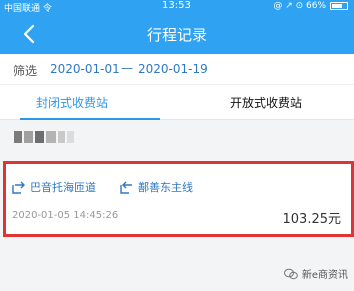  What do you see at coordinates (25, 71) in the screenshot?
I see `filter-label: 筛选` at bounding box center [25, 71].